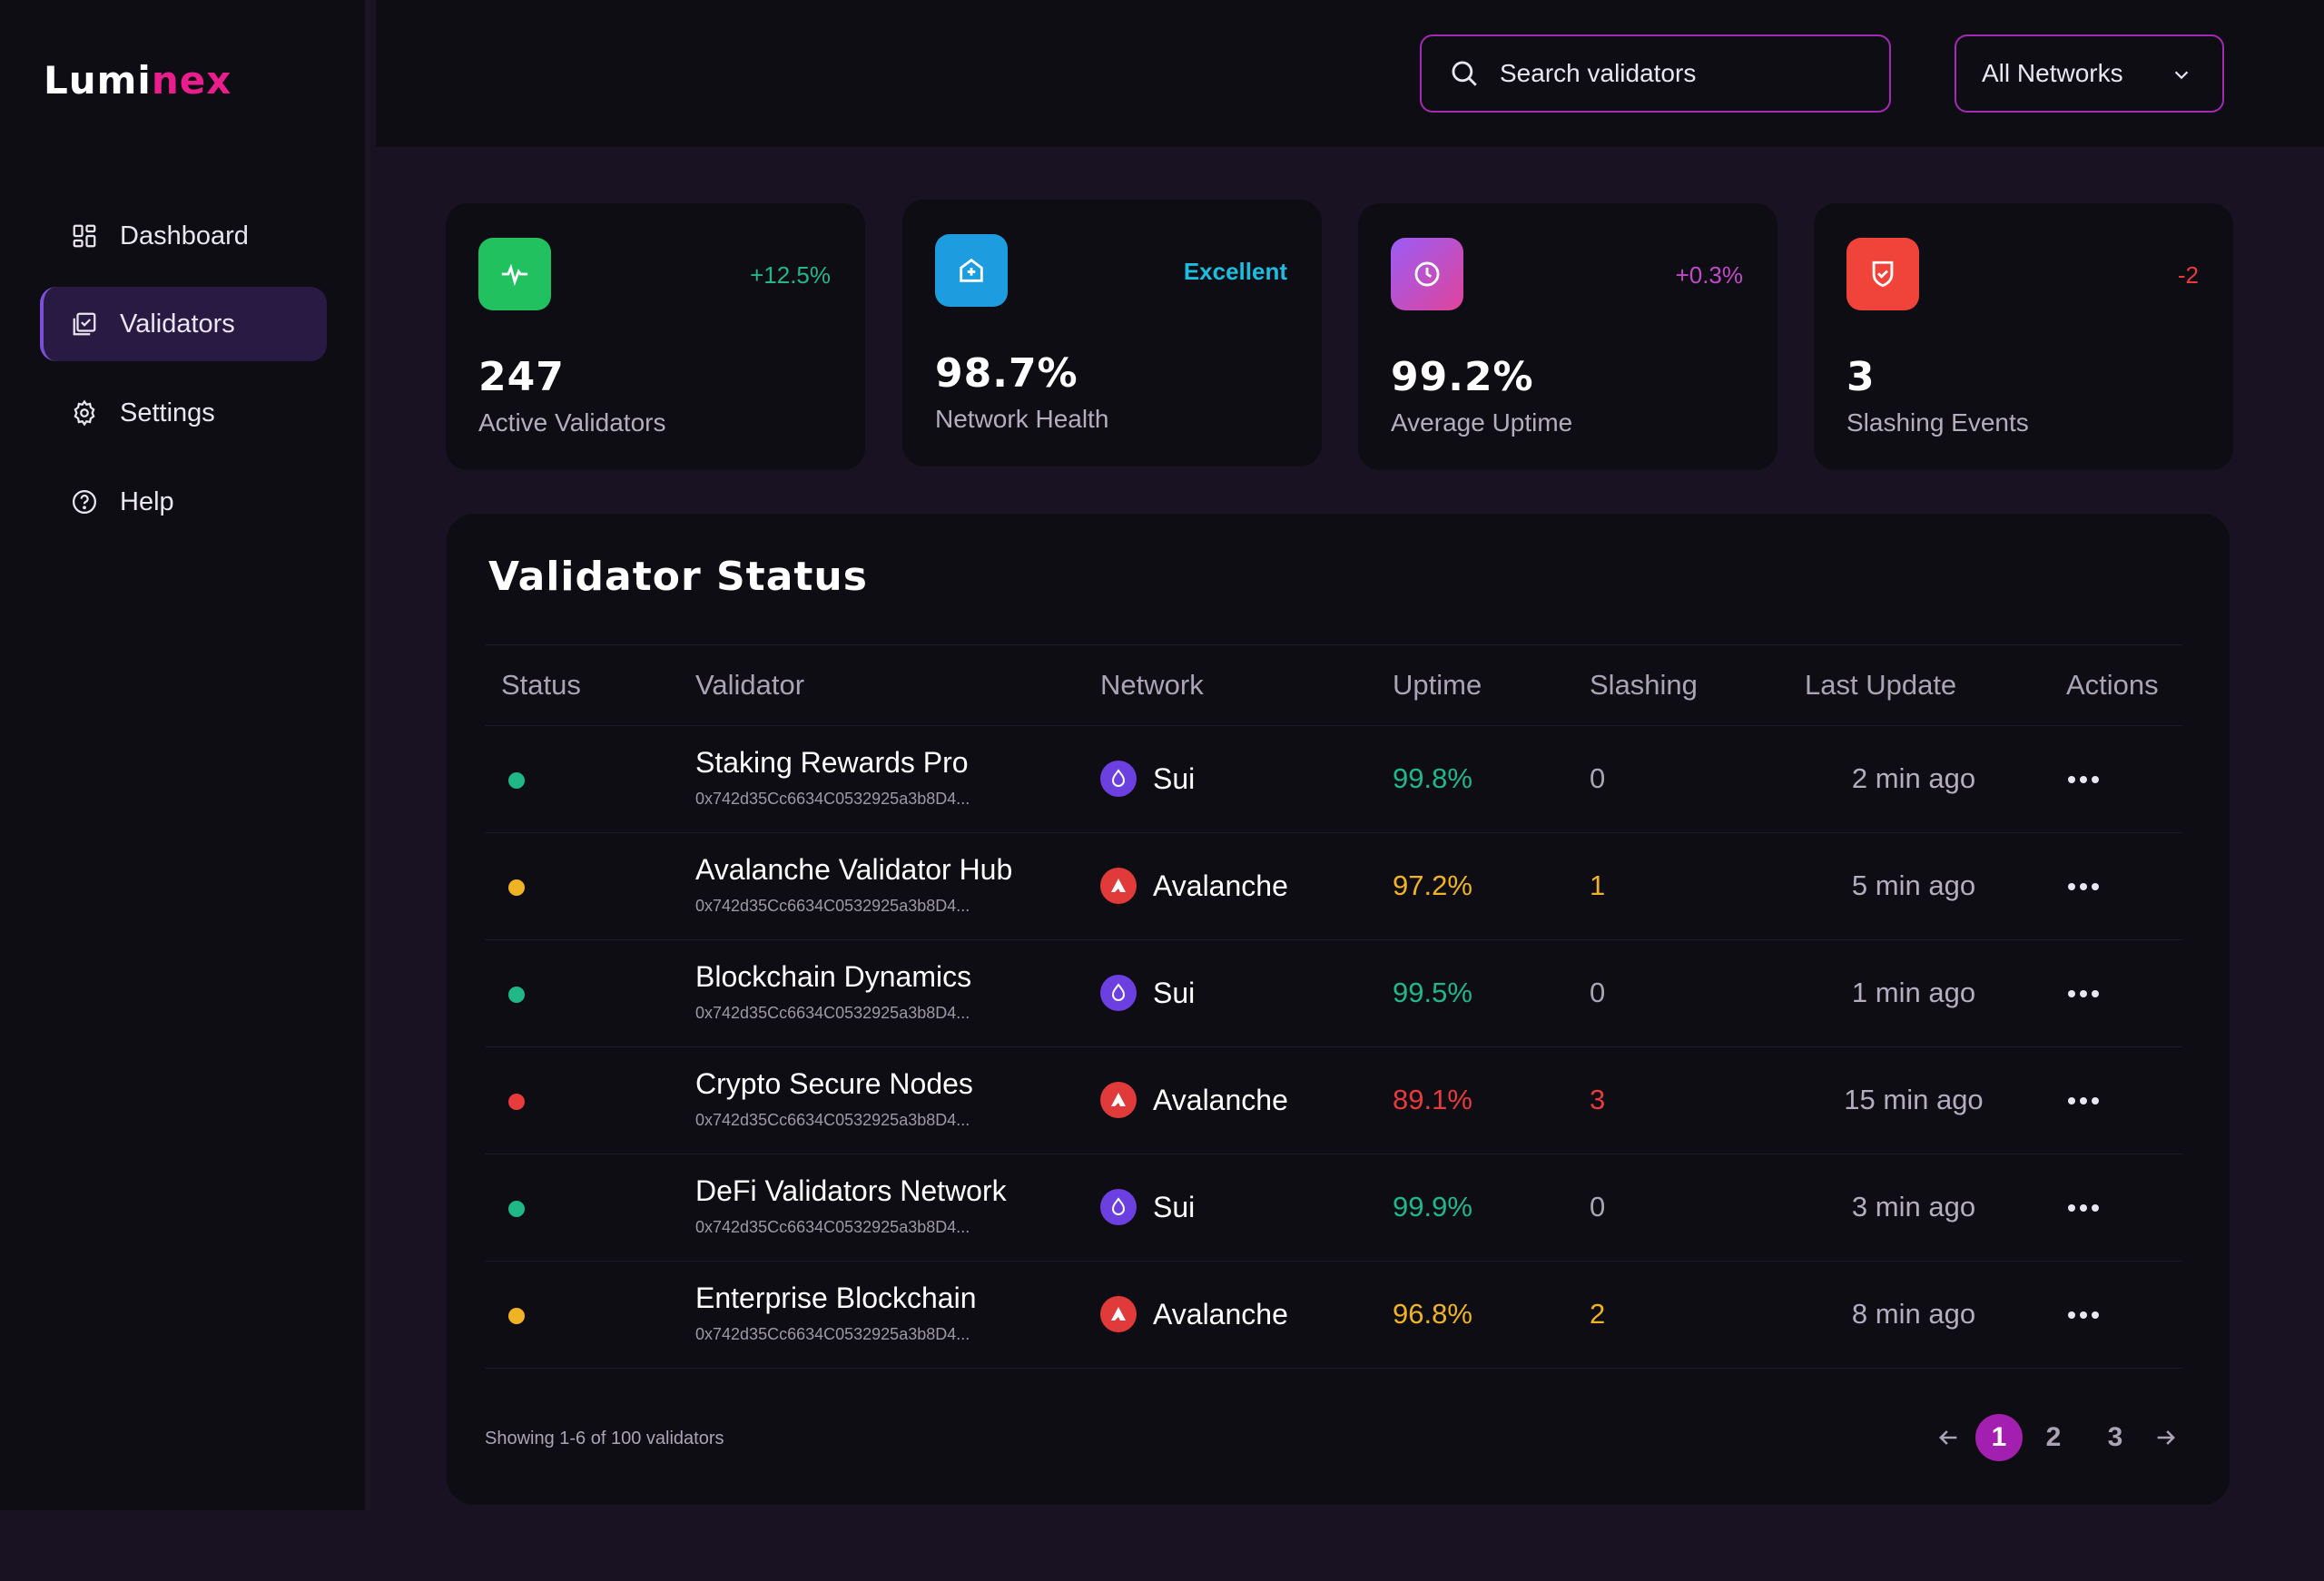 The image size is (2324, 1581). I want to click on column-header-actions: Actions, so click(2112, 685).